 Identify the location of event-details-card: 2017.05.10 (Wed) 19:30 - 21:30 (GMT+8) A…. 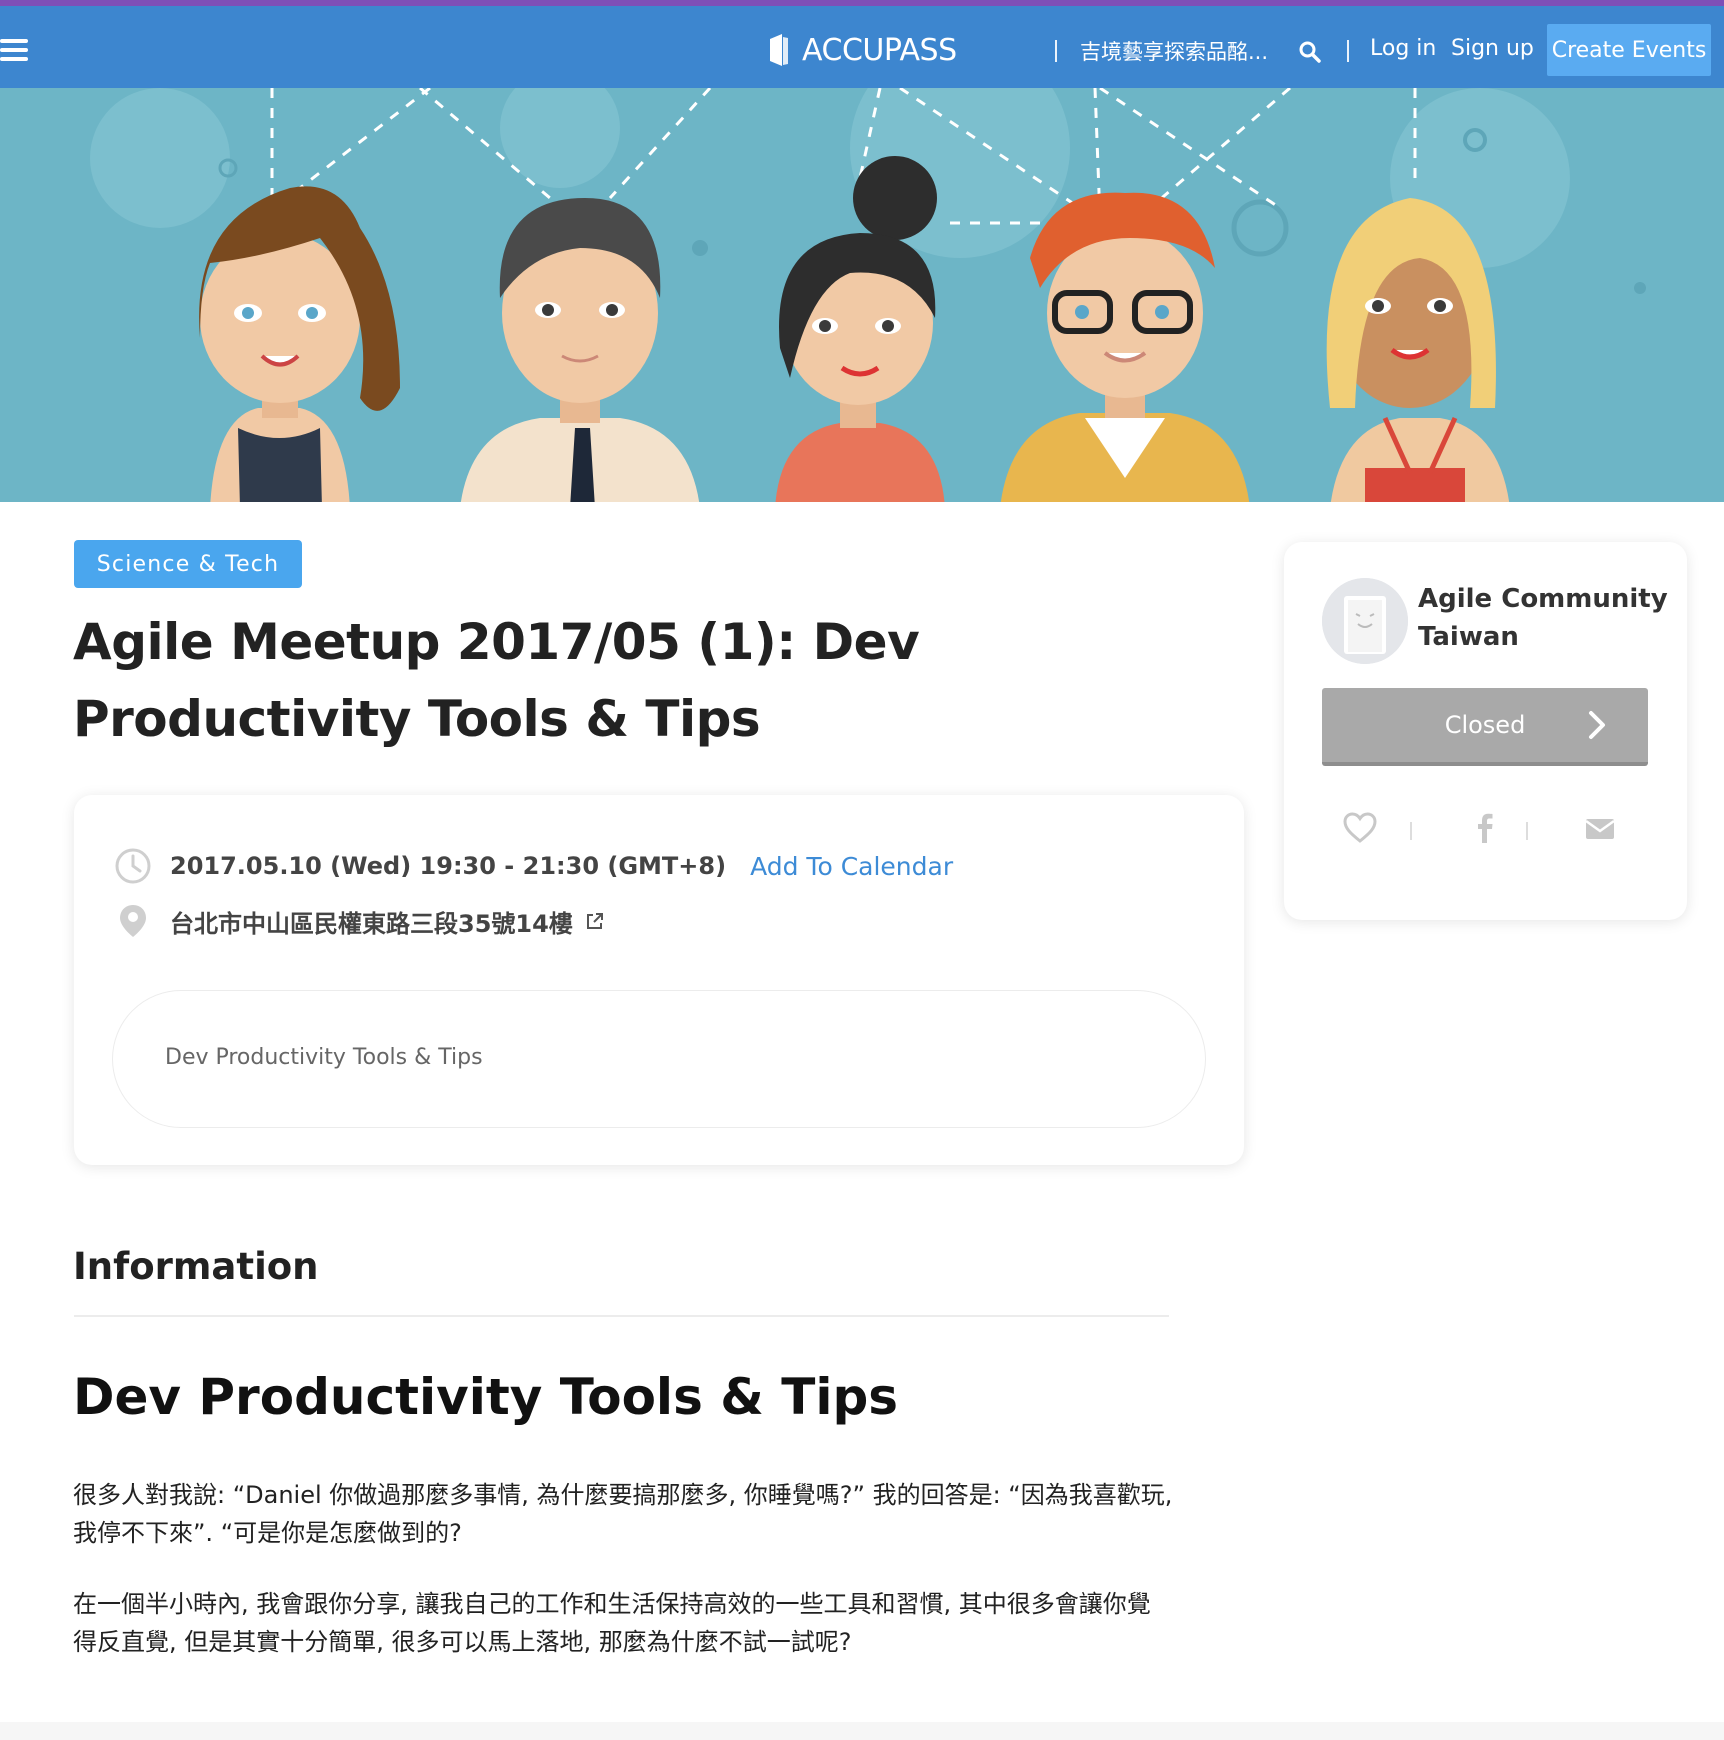
(659, 980).